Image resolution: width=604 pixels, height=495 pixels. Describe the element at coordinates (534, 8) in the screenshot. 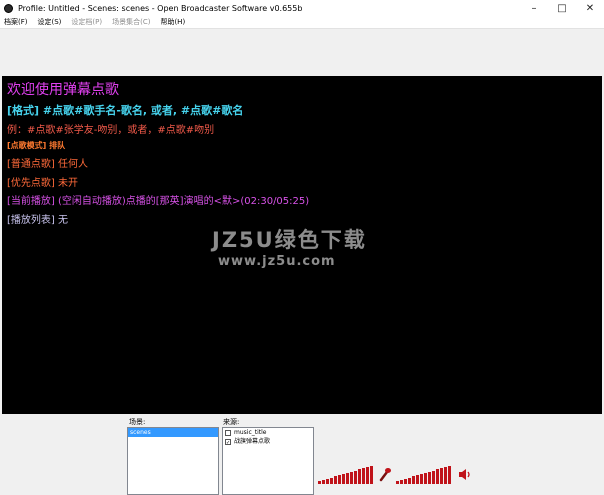

I see `minimize-button: –` at that location.